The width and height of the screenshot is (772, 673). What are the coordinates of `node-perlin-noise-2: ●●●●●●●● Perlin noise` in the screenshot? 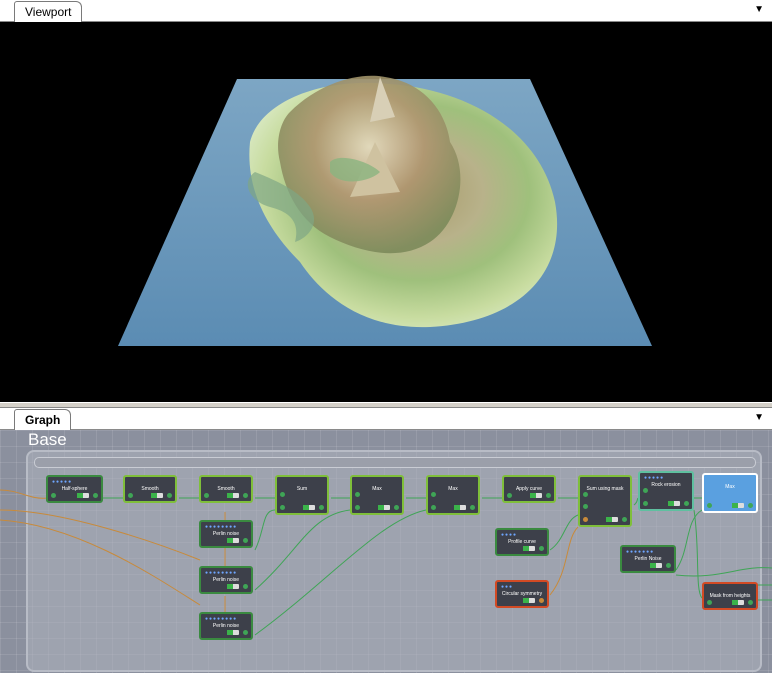 It's located at (226, 580).